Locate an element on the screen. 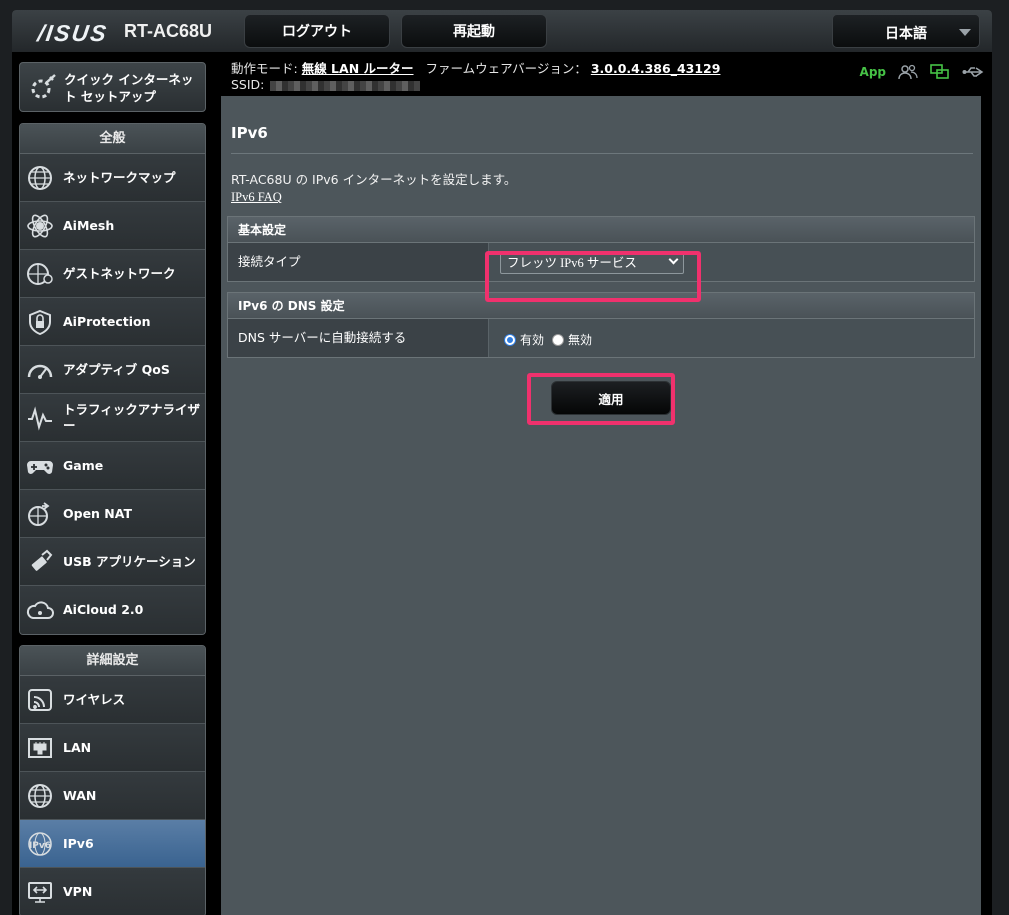 Image resolution: width=1009 pixels, height=915 pixels. cloud-icon is located at coordinates (40, 610).